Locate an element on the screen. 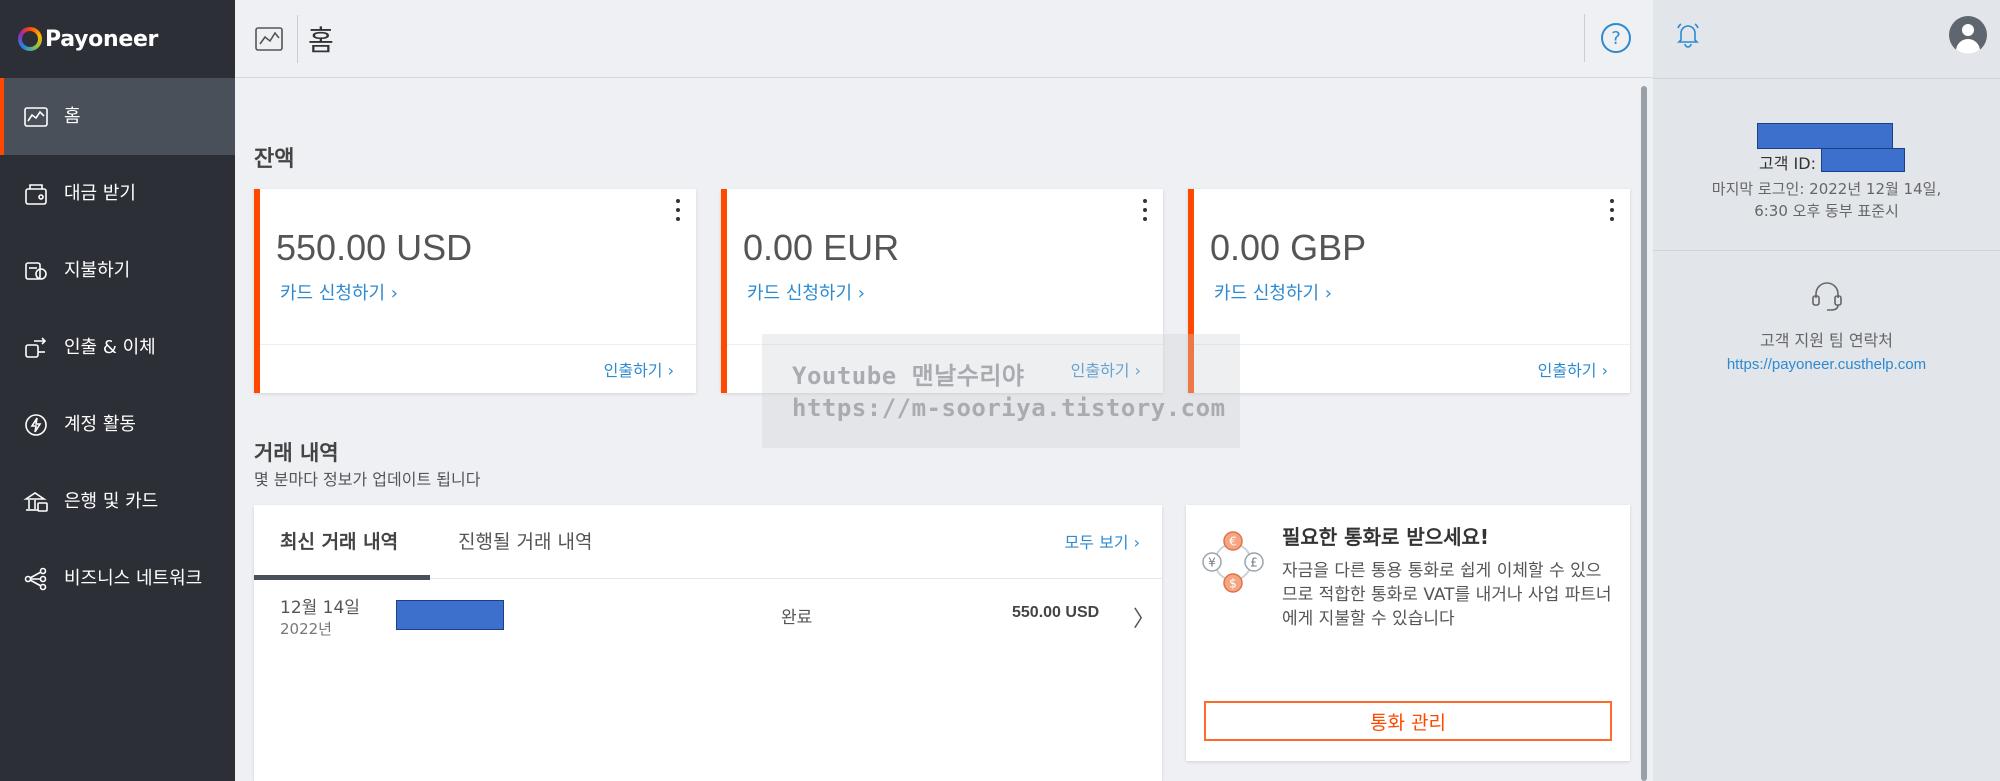 This screenshot has width=2000, height=781. sidebar-item-bank-card: 은행 및 카드 is located at coordinates (117, 501).